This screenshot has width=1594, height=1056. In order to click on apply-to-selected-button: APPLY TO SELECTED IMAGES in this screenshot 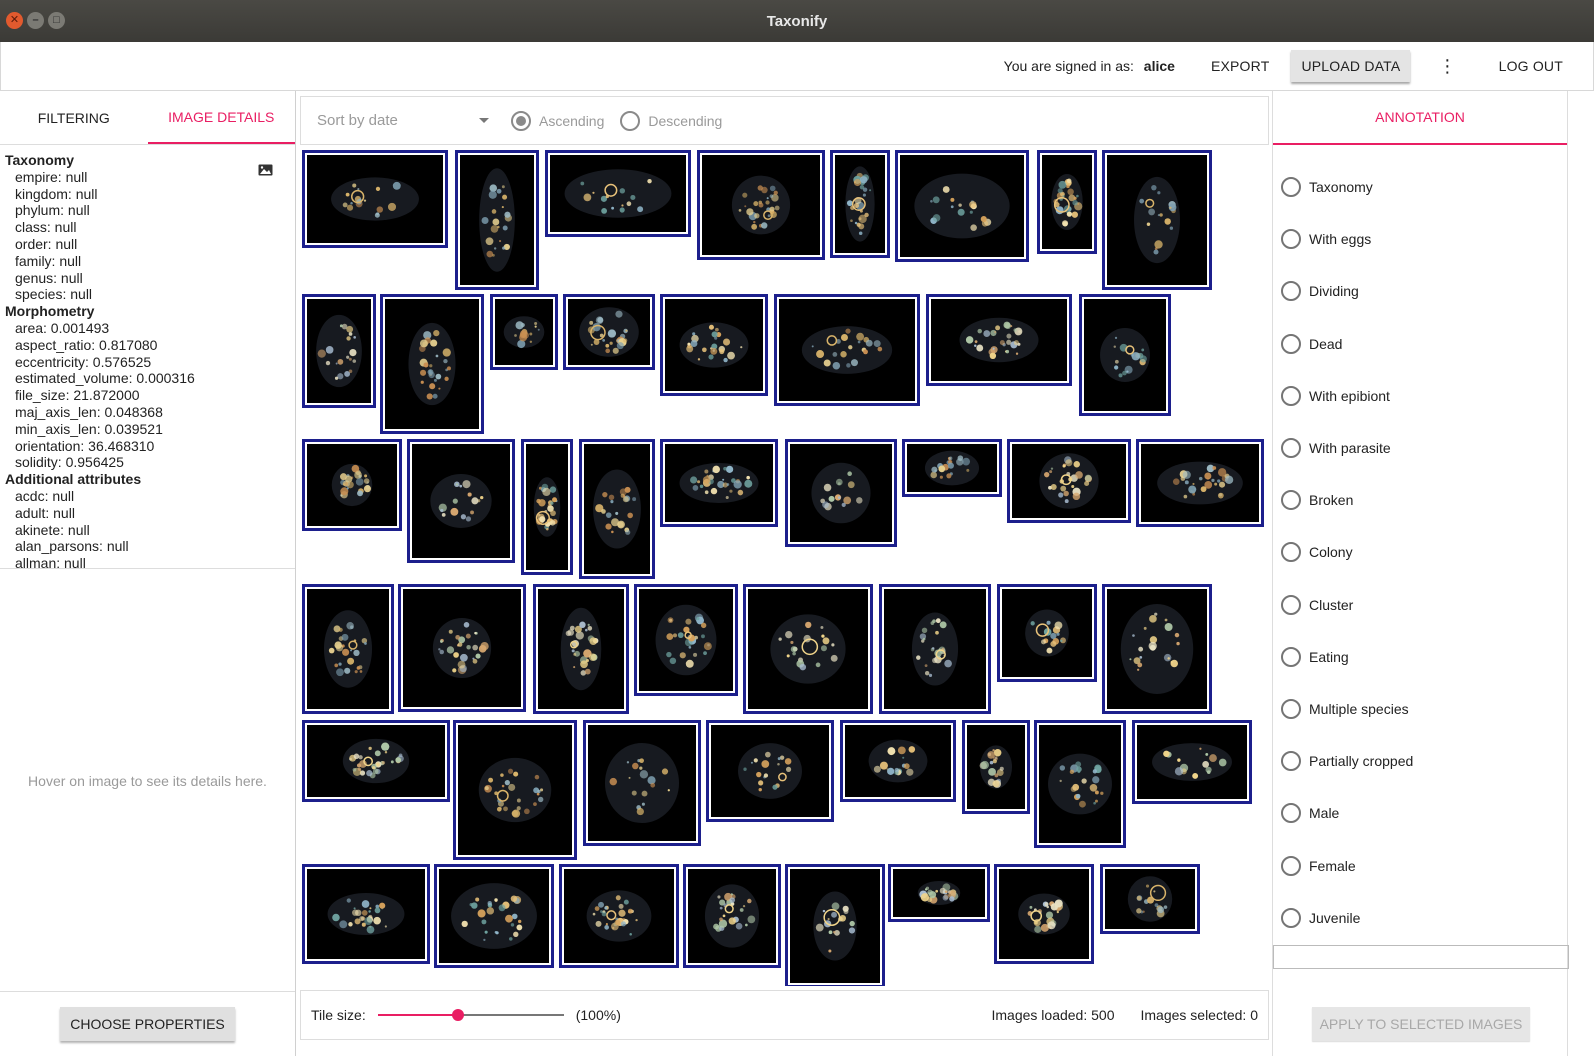, I will do `click(1421, 1023)`.